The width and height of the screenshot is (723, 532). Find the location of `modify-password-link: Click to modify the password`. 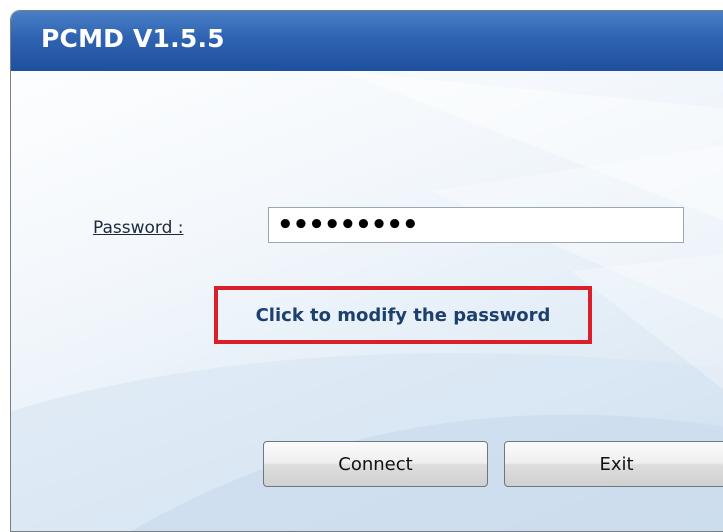

modify-password-link: Click to modify the password is located at coordinates (403, 315).